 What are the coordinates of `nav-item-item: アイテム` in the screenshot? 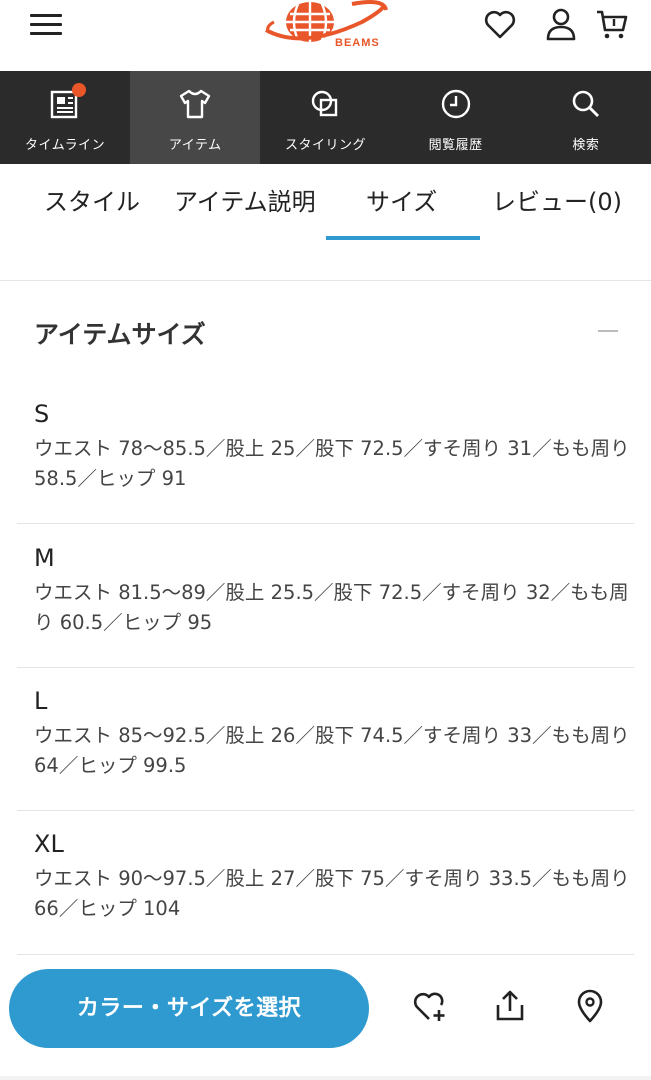 It's located at (195, 117).